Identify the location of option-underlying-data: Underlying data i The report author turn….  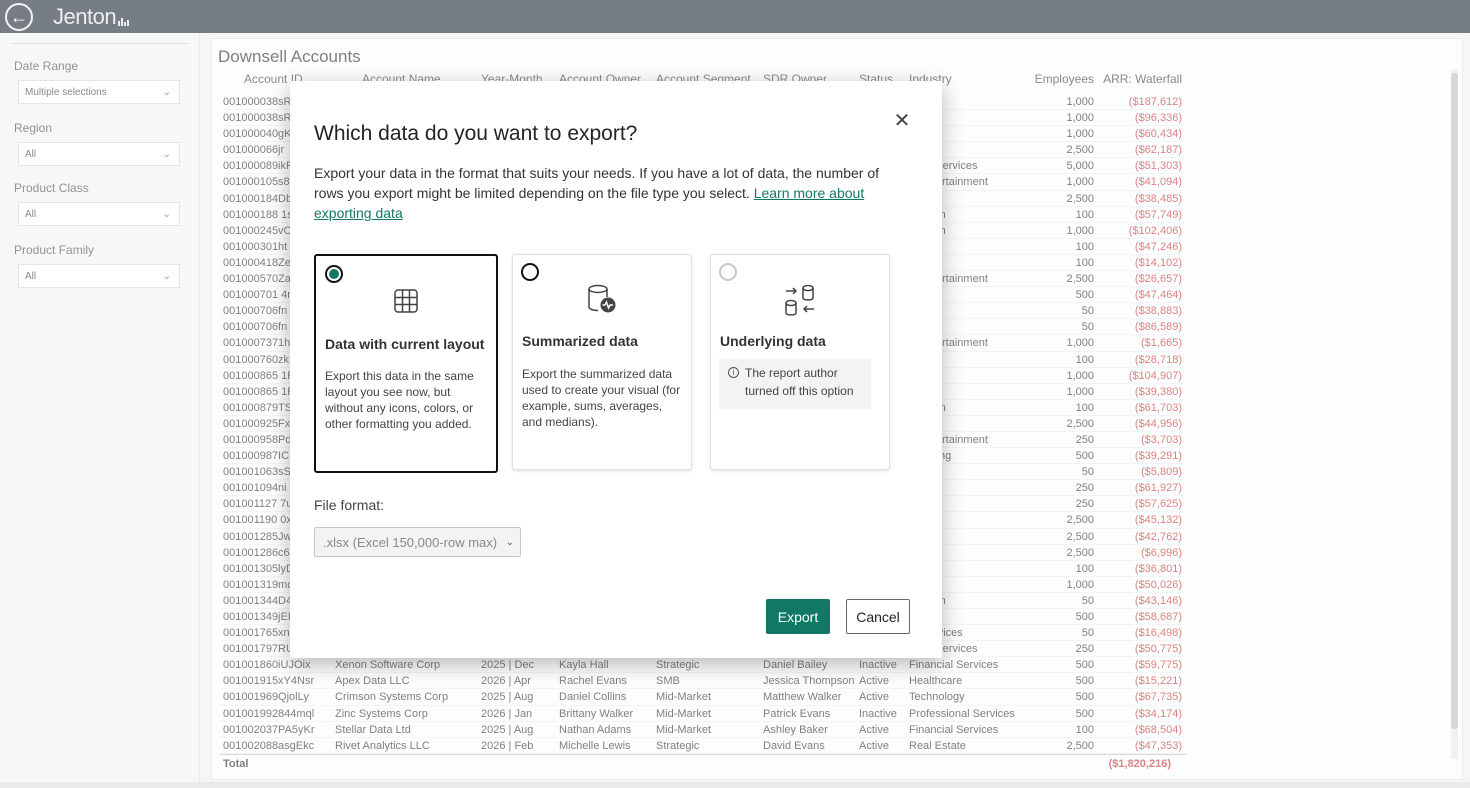
(800, 362).